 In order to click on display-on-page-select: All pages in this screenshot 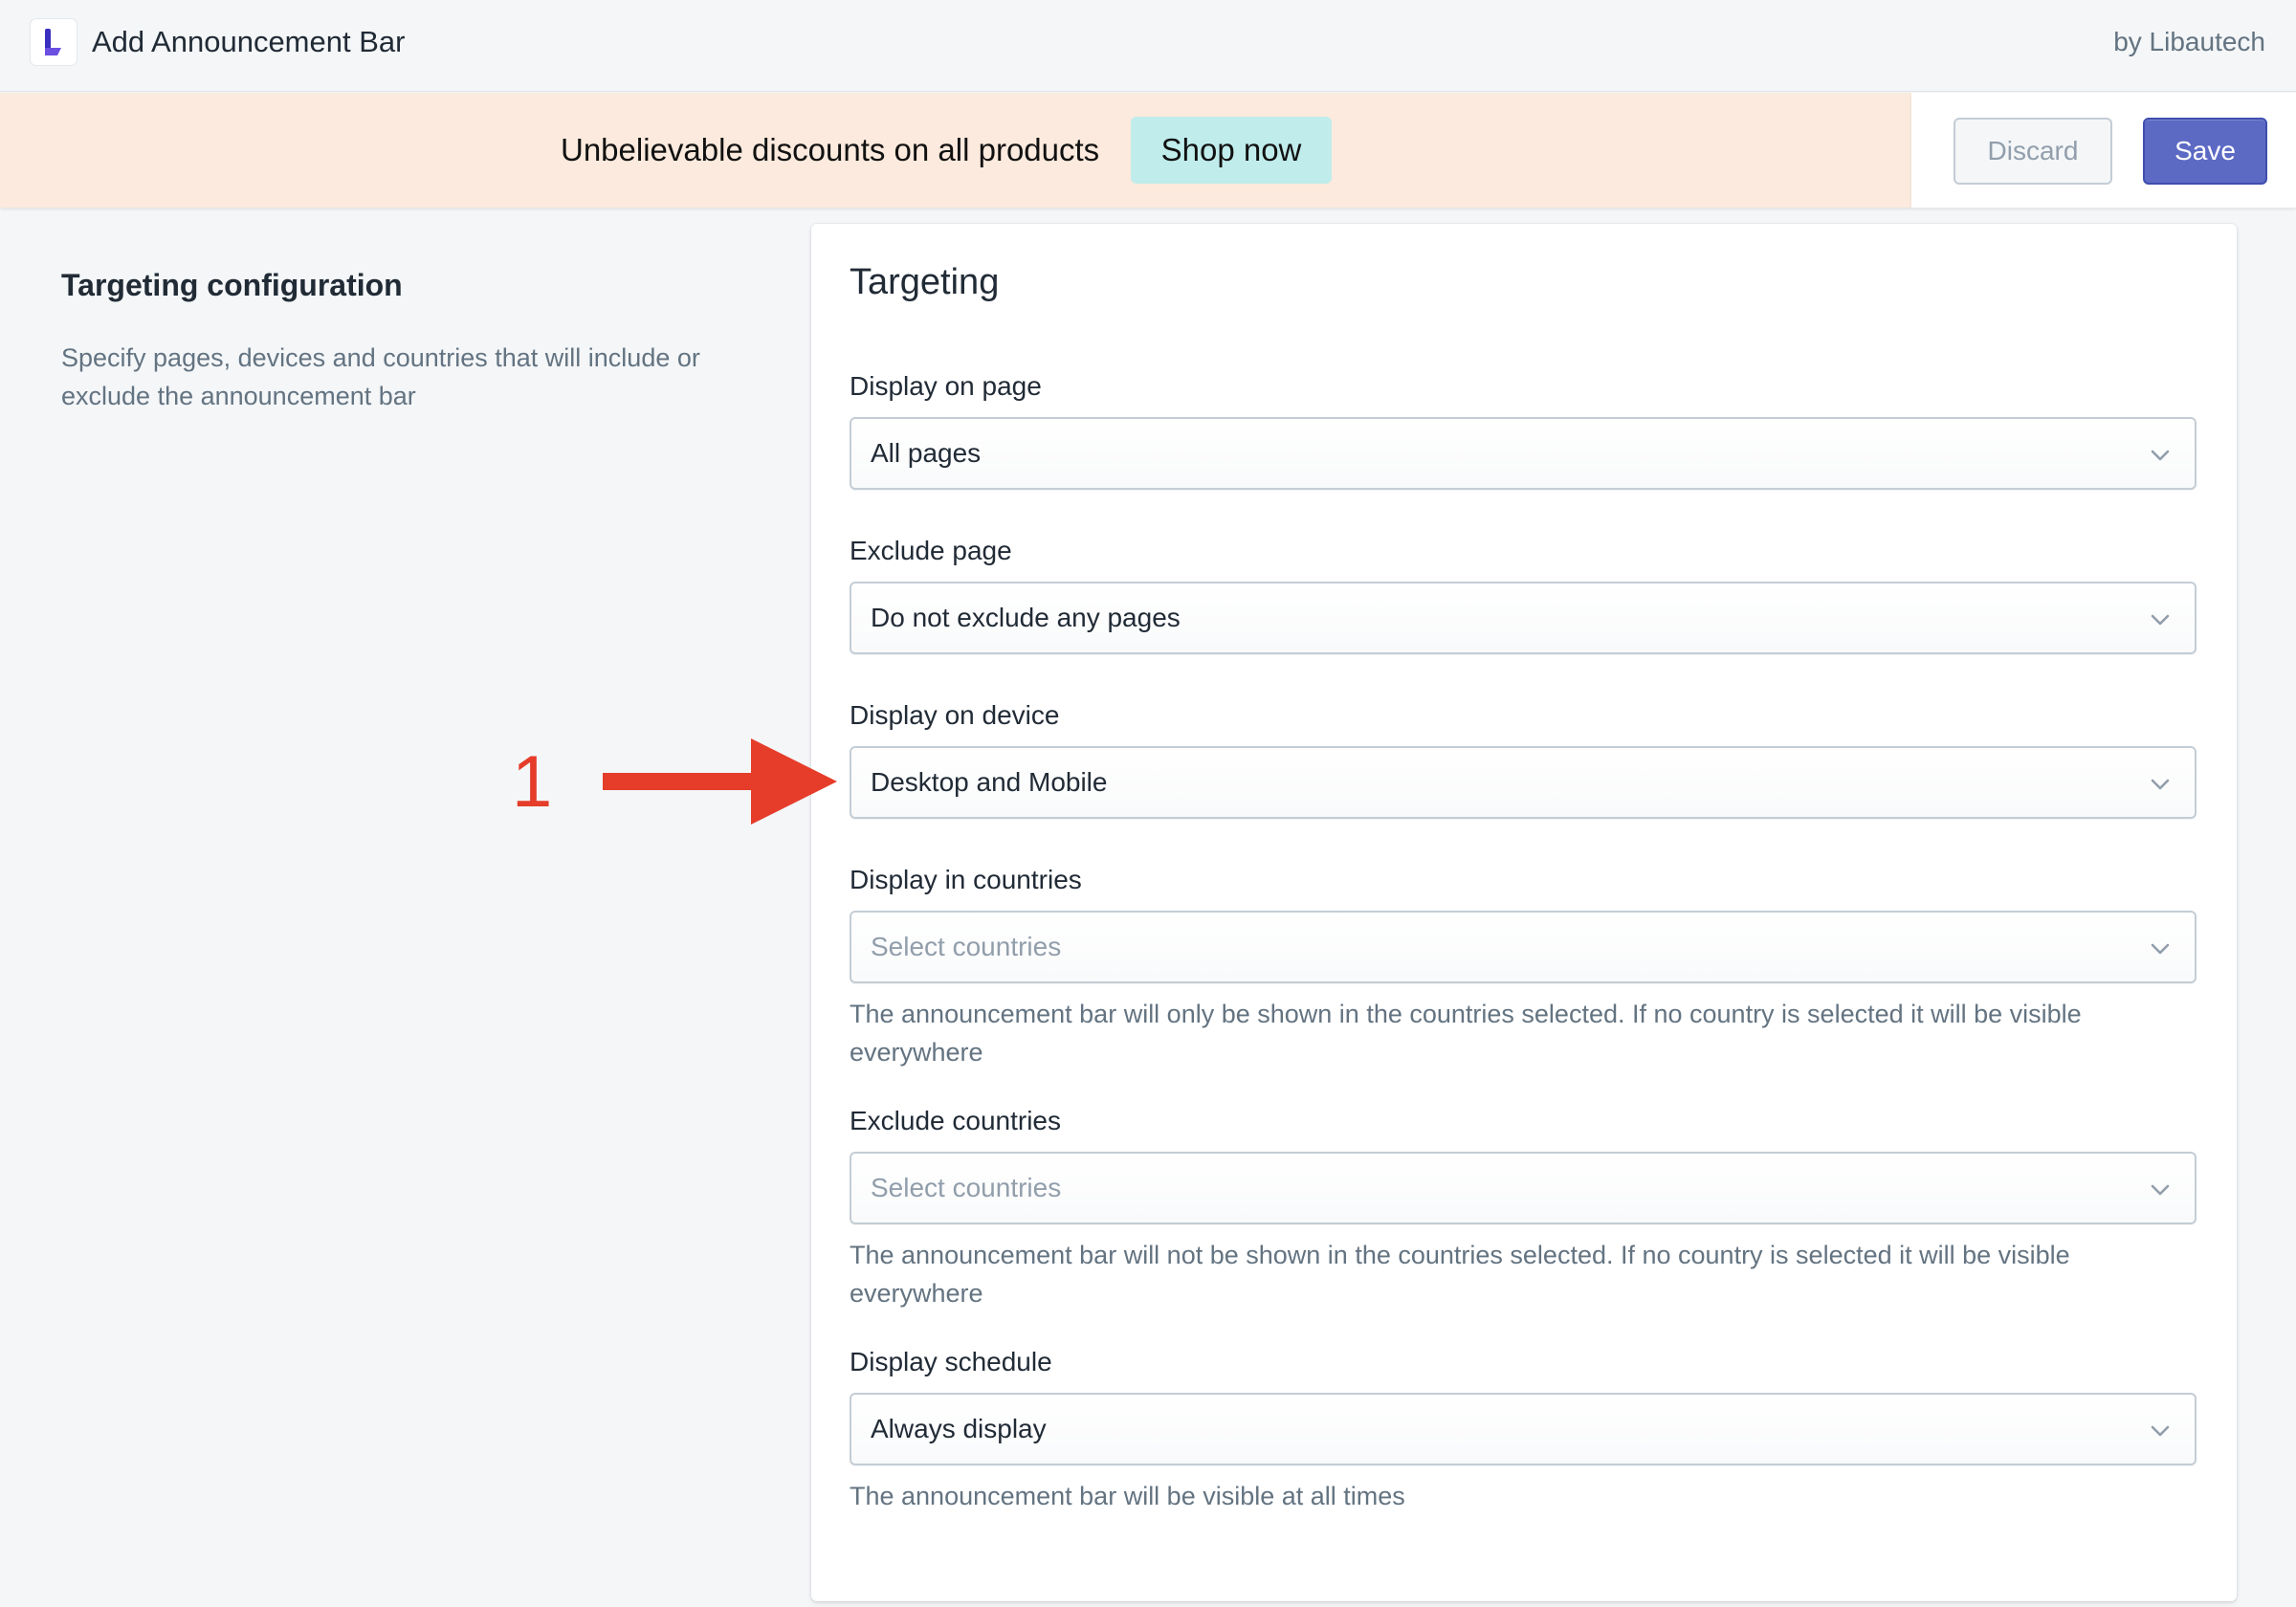, I will do `click(1523, 453)`.